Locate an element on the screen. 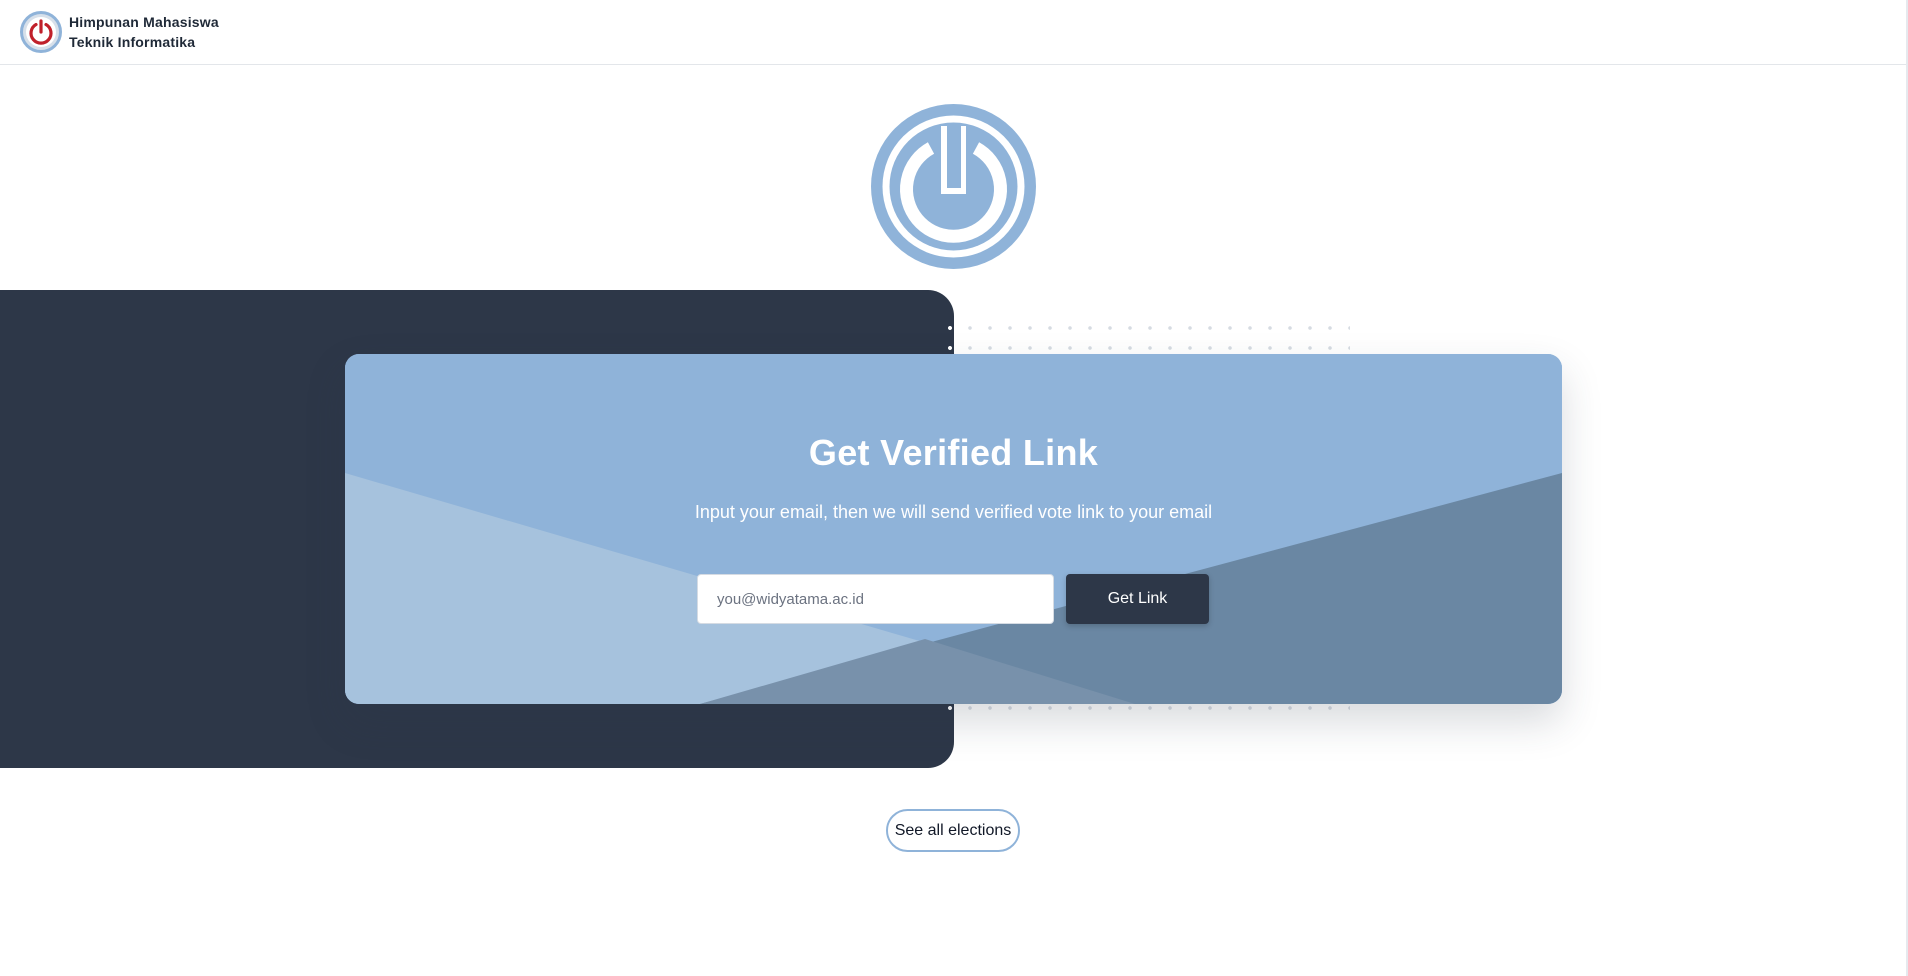 The width and height of the screenshot is (1908, 976). get-link-button: Get Link is located at coordinates (1137, 599).